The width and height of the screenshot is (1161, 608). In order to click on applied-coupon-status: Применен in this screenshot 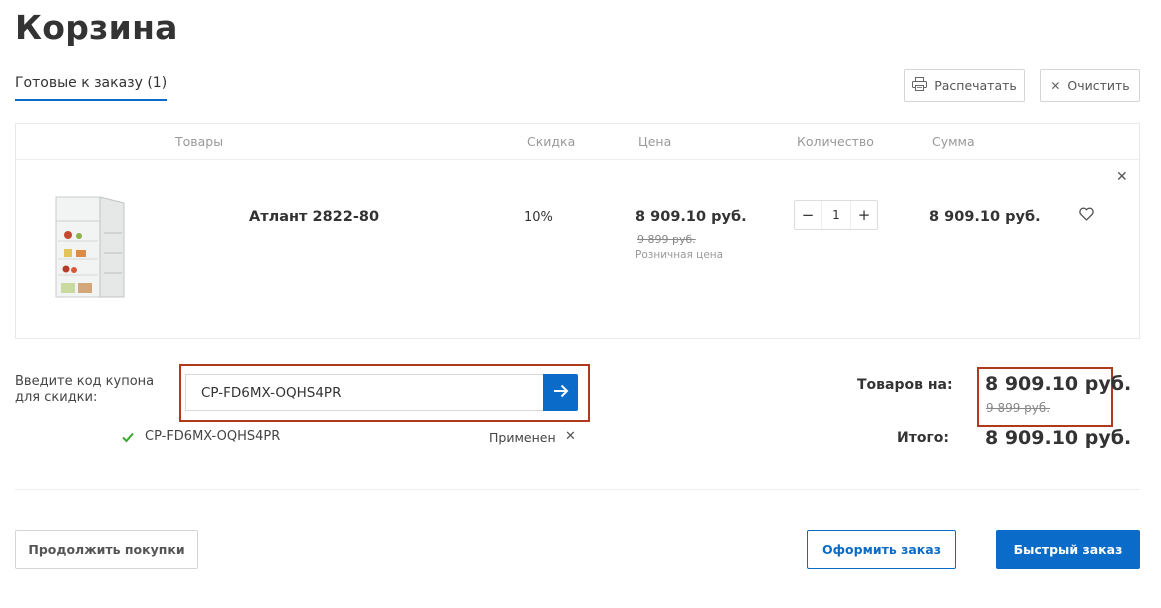, I will do `click(522, 437)`.